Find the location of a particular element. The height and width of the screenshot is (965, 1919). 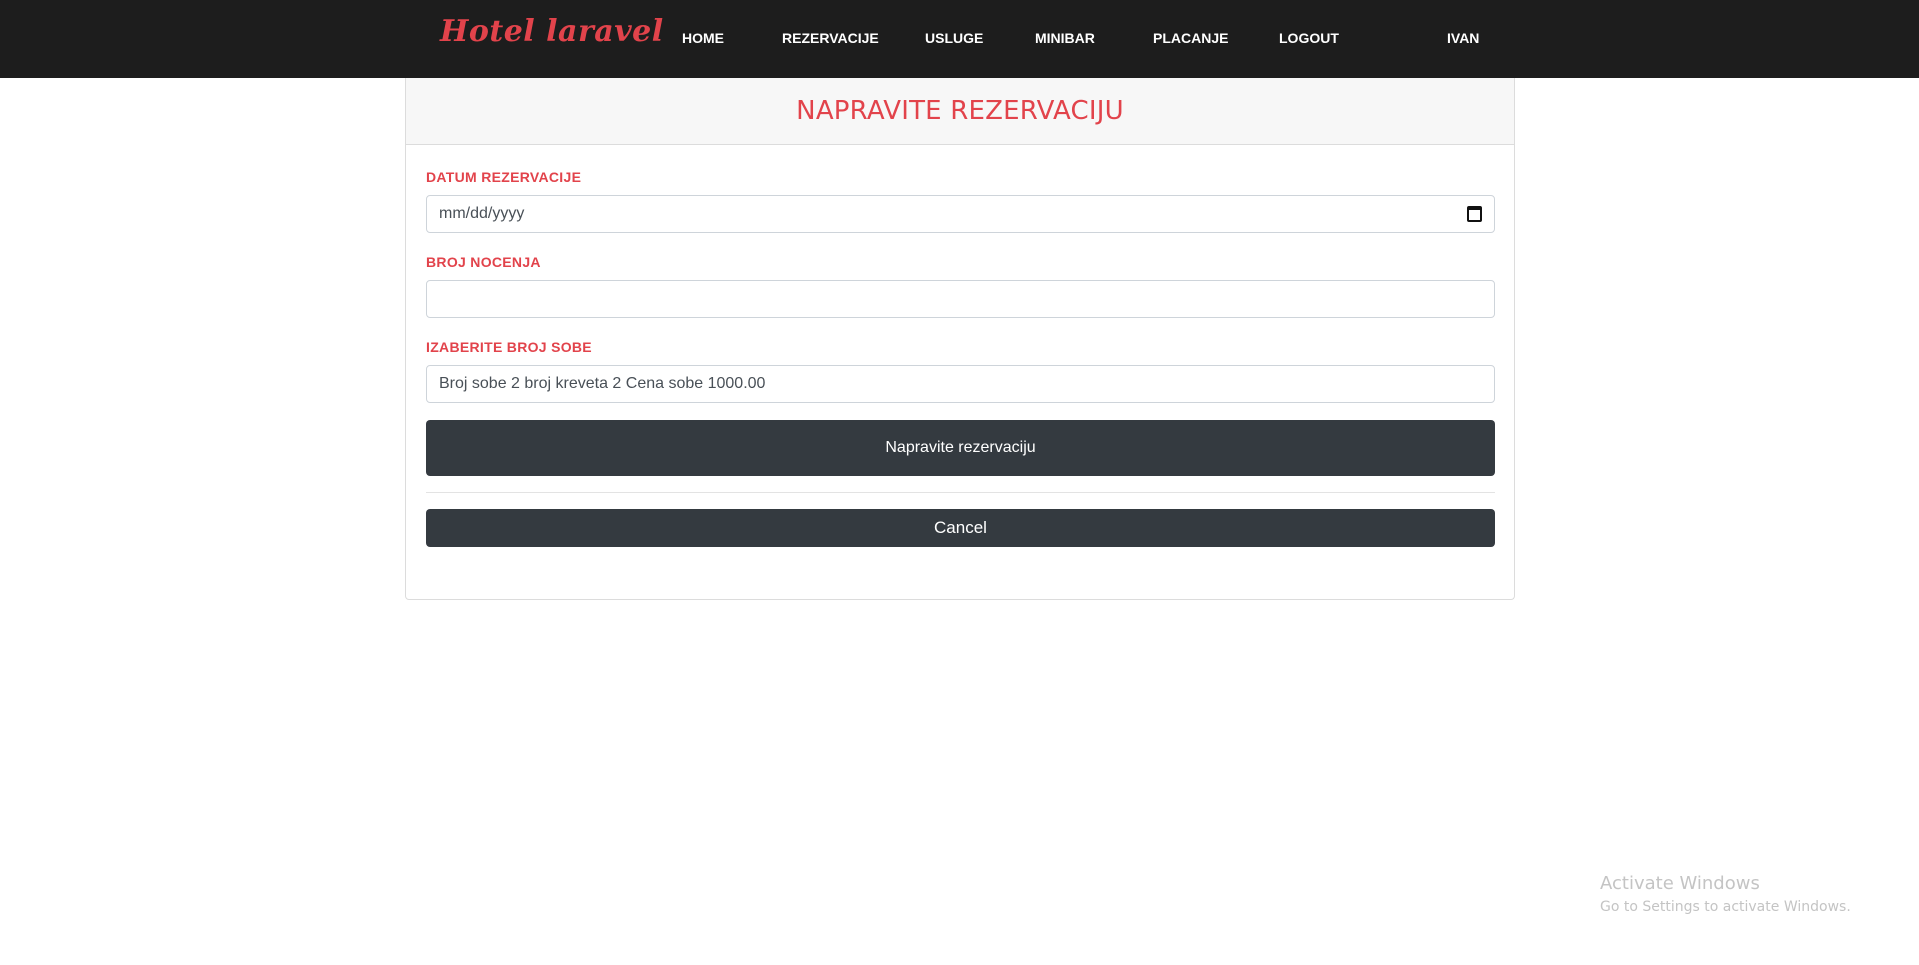

card-header: NAPRAVITE REZERVACIJU is located at coordinates (960, 111).